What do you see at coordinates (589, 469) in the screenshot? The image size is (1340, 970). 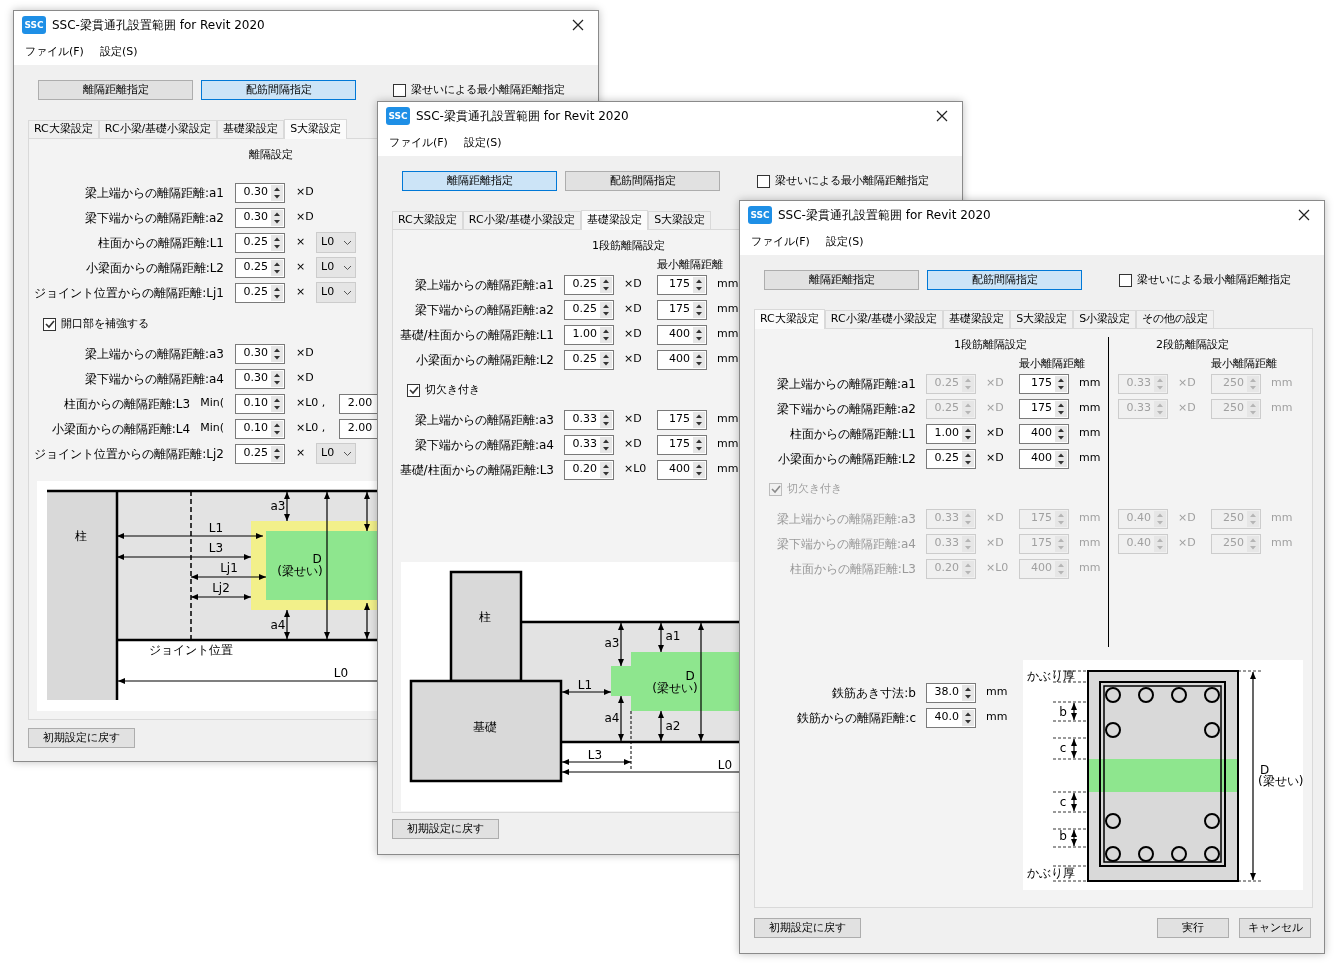 I see `number-field: 0.20` at bounding box center [589, 469].